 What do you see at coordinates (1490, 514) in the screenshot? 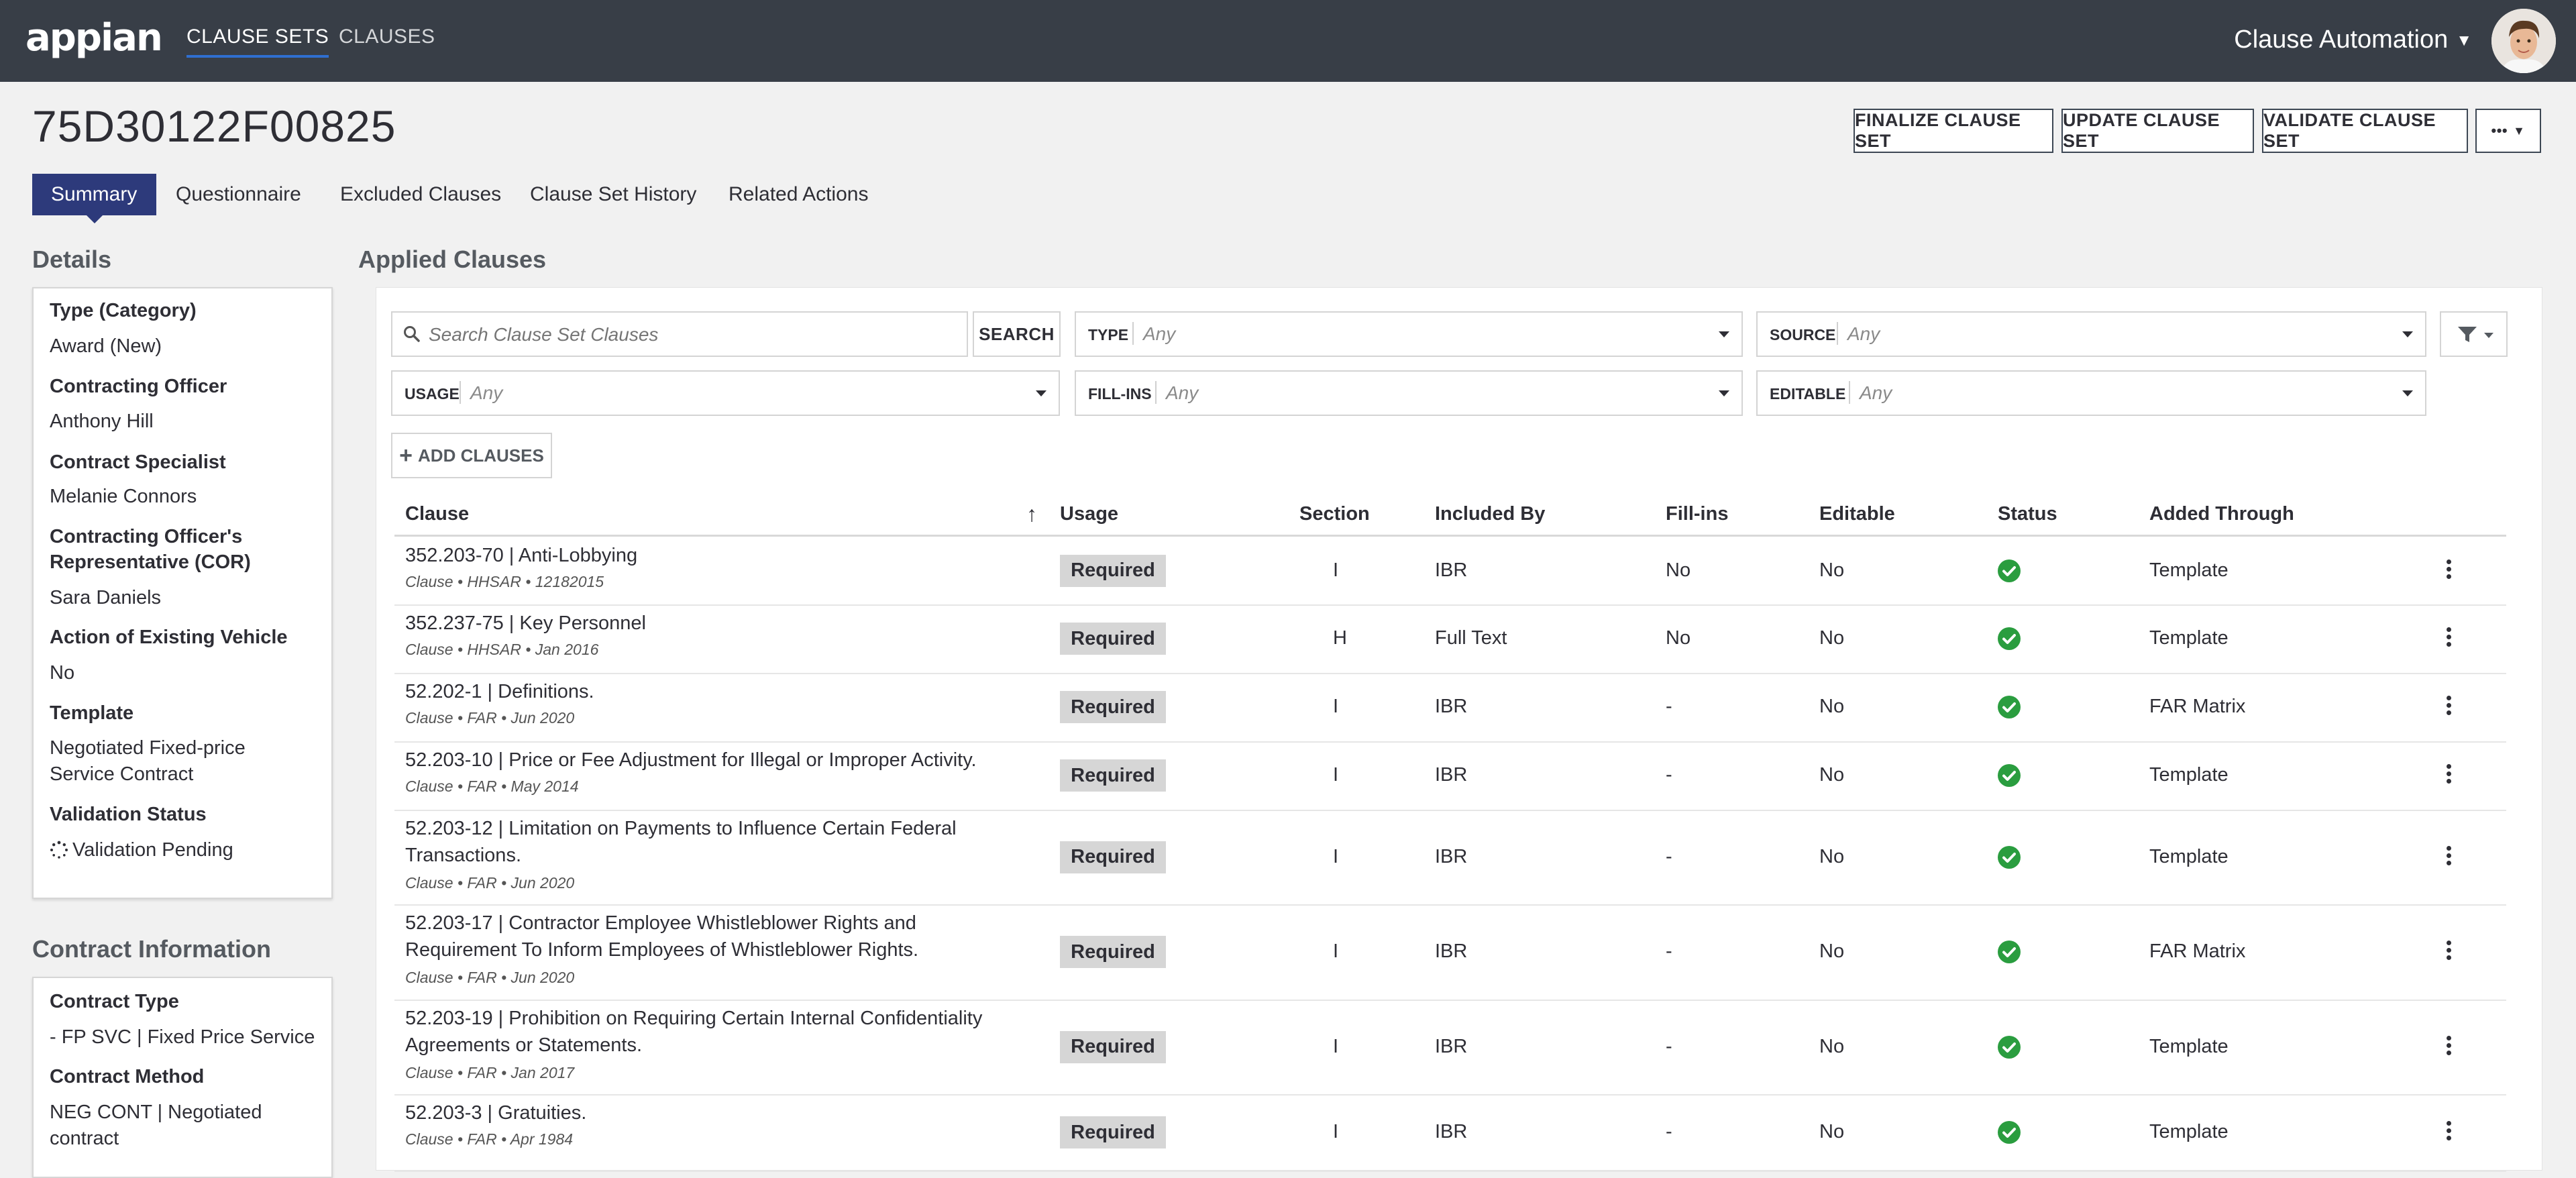
I see `column-header-included-by: Included By` at bounding box center [1490, 514].